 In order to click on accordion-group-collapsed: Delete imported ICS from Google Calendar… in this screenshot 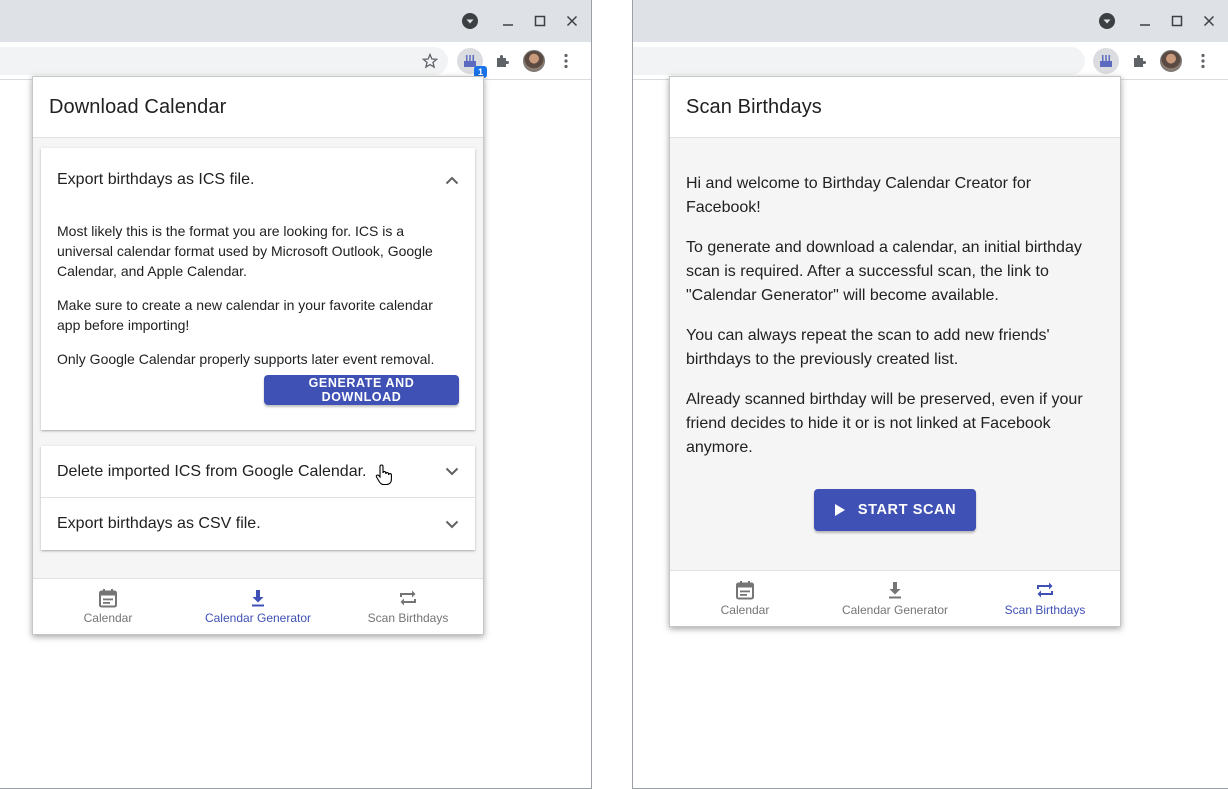, I will do `click(258, 498)`.